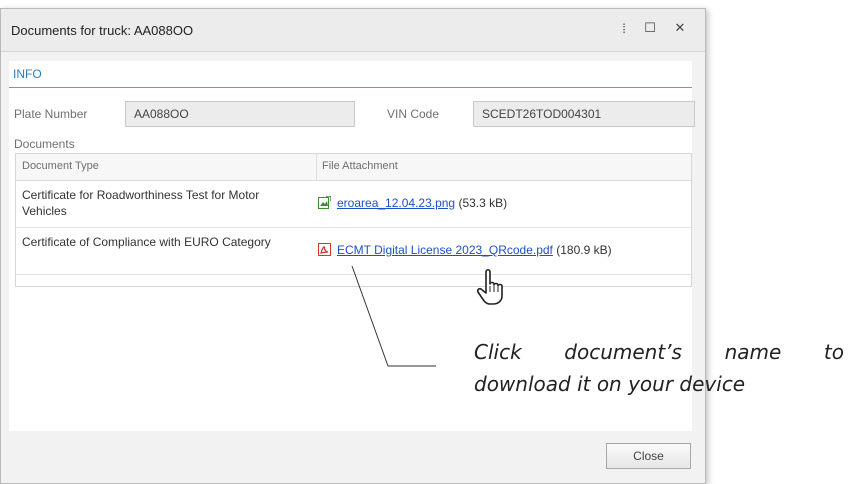  What do you see at coordinates (623, 352) in the screenshot?
I see `callout-word: document’s` at bounding box center [623, 352].